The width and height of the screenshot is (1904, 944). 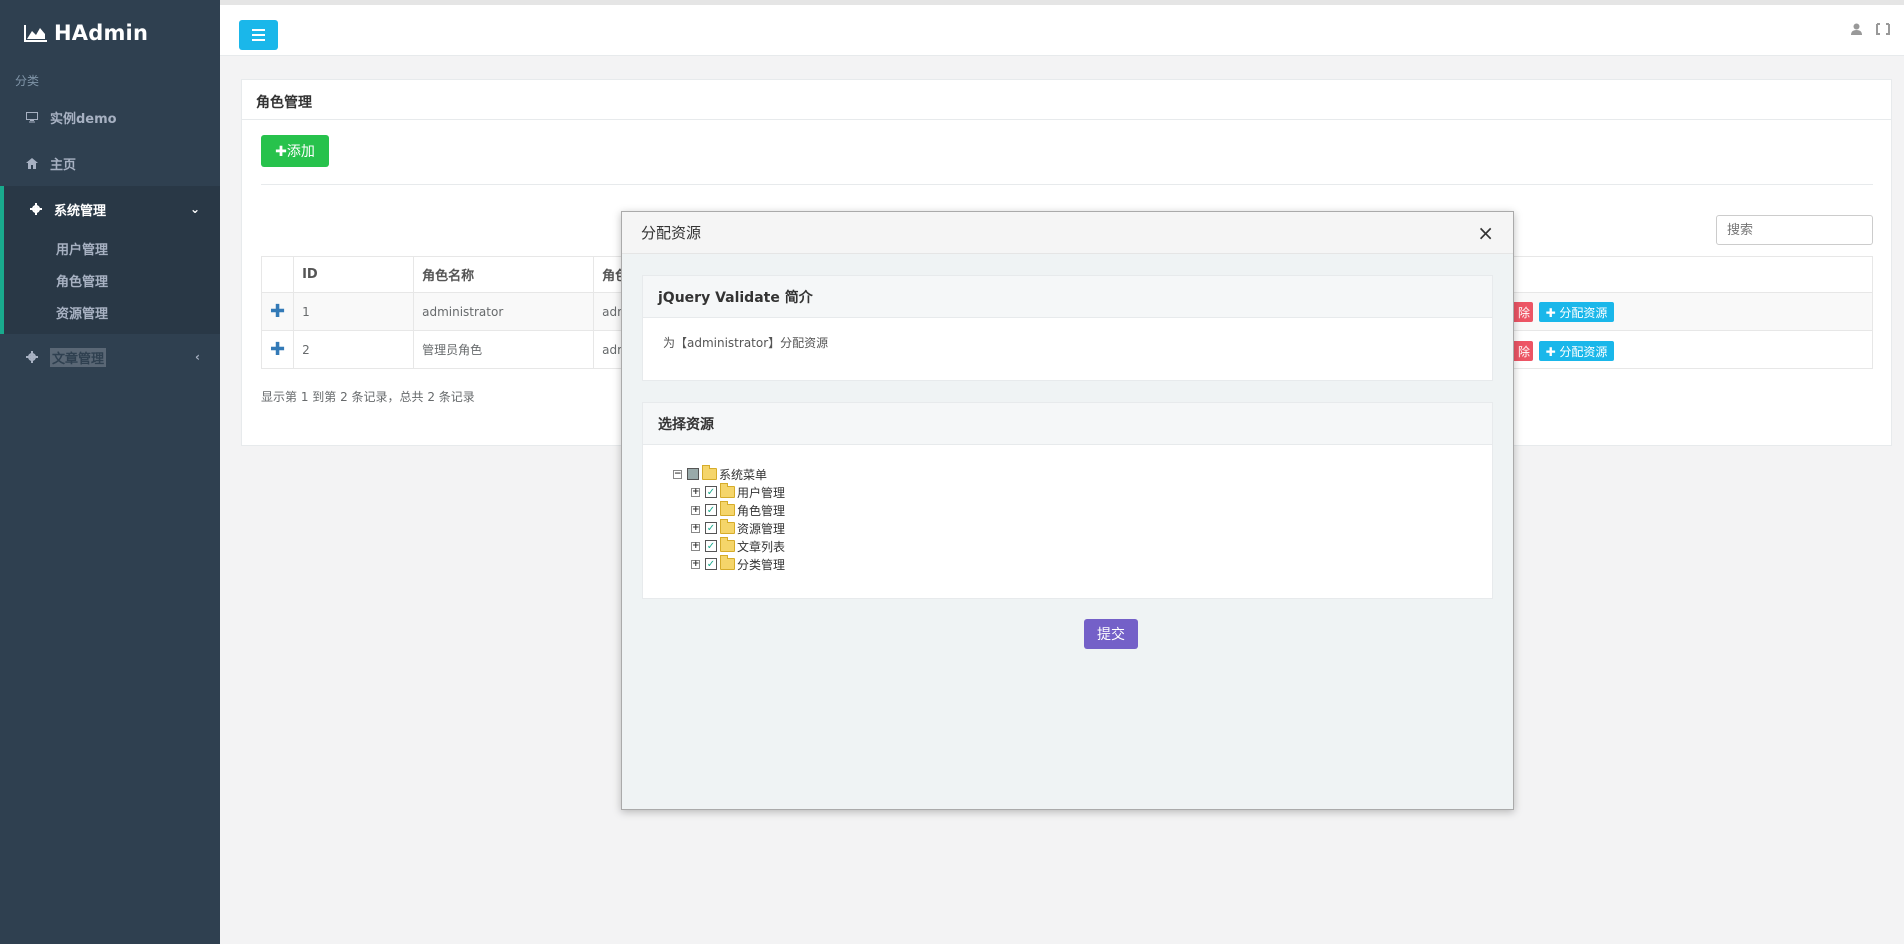 What do you see at coordinates (1794, 230) in the screenshot?
I see `search-input` at bounding box center [1794, 230].